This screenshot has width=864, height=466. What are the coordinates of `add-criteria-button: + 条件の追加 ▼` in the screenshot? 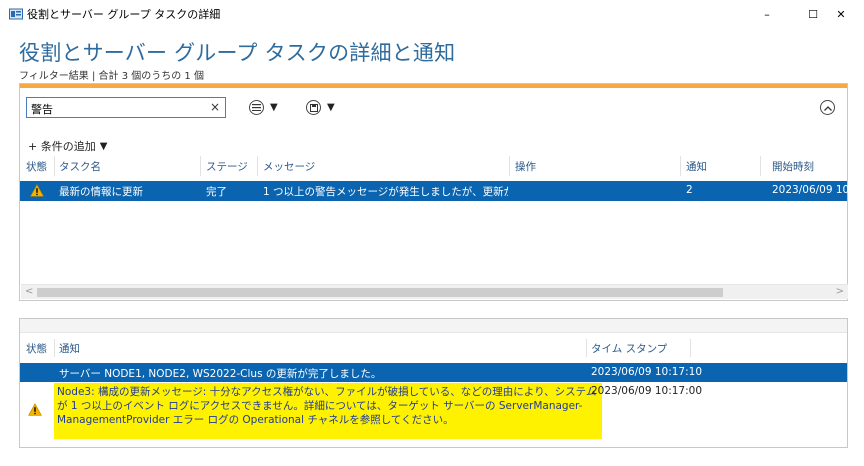 It's located at (67, 146).